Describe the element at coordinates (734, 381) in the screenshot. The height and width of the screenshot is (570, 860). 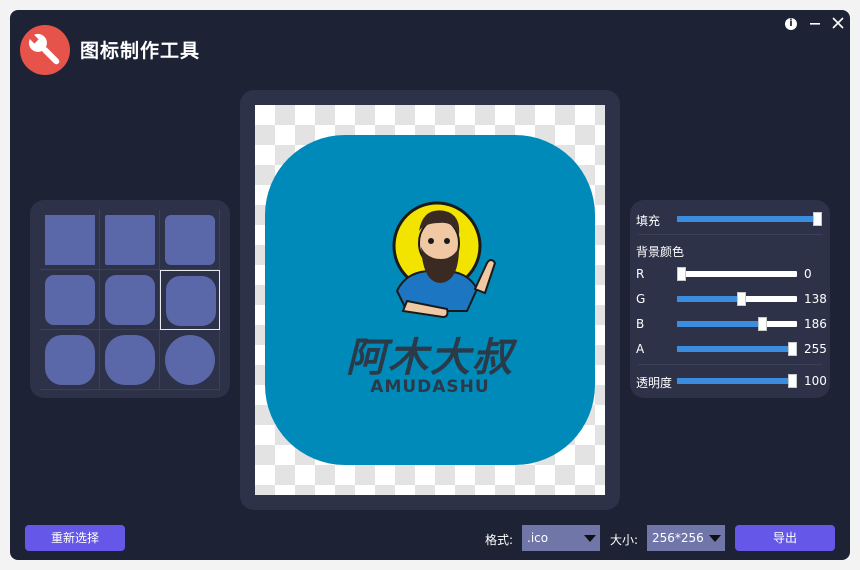
I see `opacity-slider-fill` at that location.